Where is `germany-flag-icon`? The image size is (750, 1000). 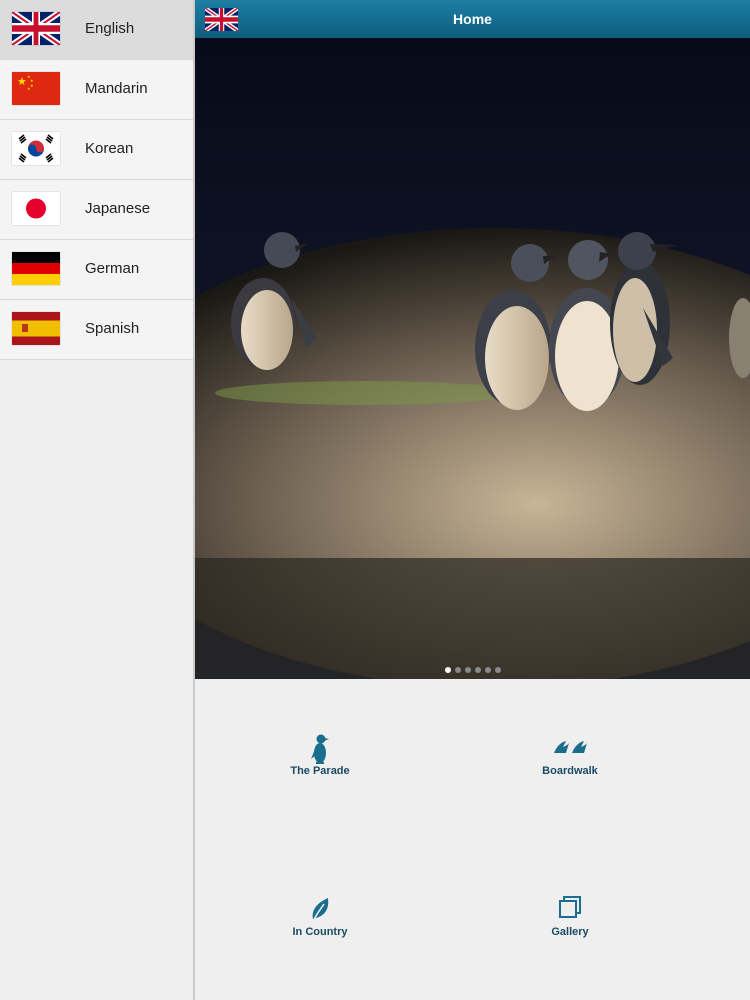
germany-flag-icon is located at coordinates (36, 268).